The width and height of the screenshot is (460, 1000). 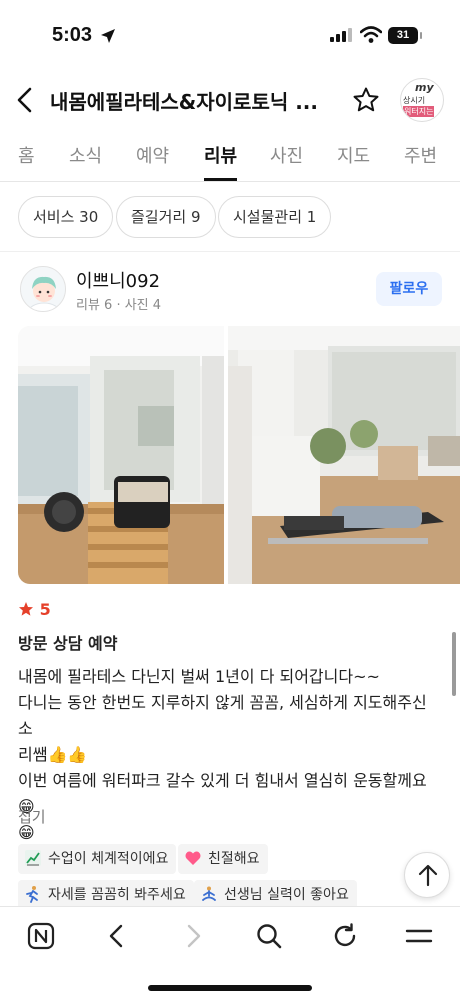 What do you see at coordinates (26, 832) in the screenshot?
I see `review-line: 😁` at bounding box center [26, 832].